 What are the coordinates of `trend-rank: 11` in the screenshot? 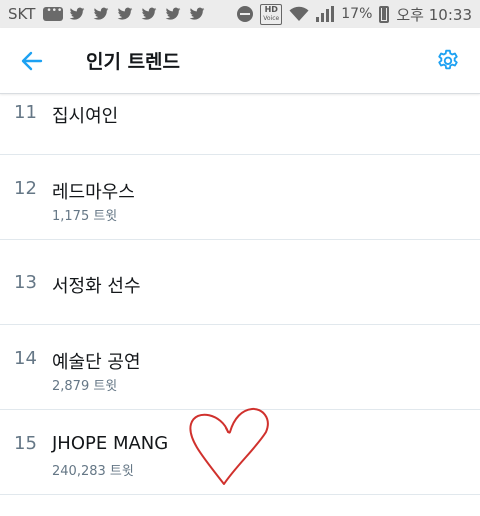 It's located at (25, 112).